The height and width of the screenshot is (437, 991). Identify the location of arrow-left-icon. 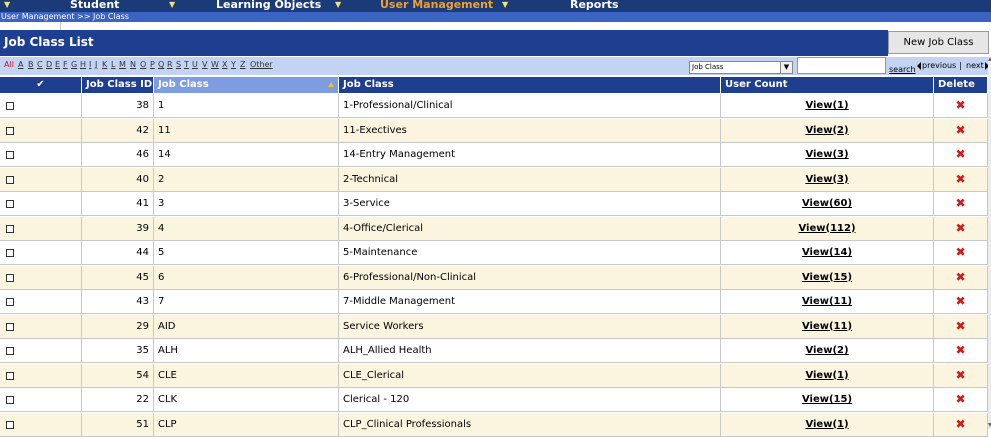
(919, 65).